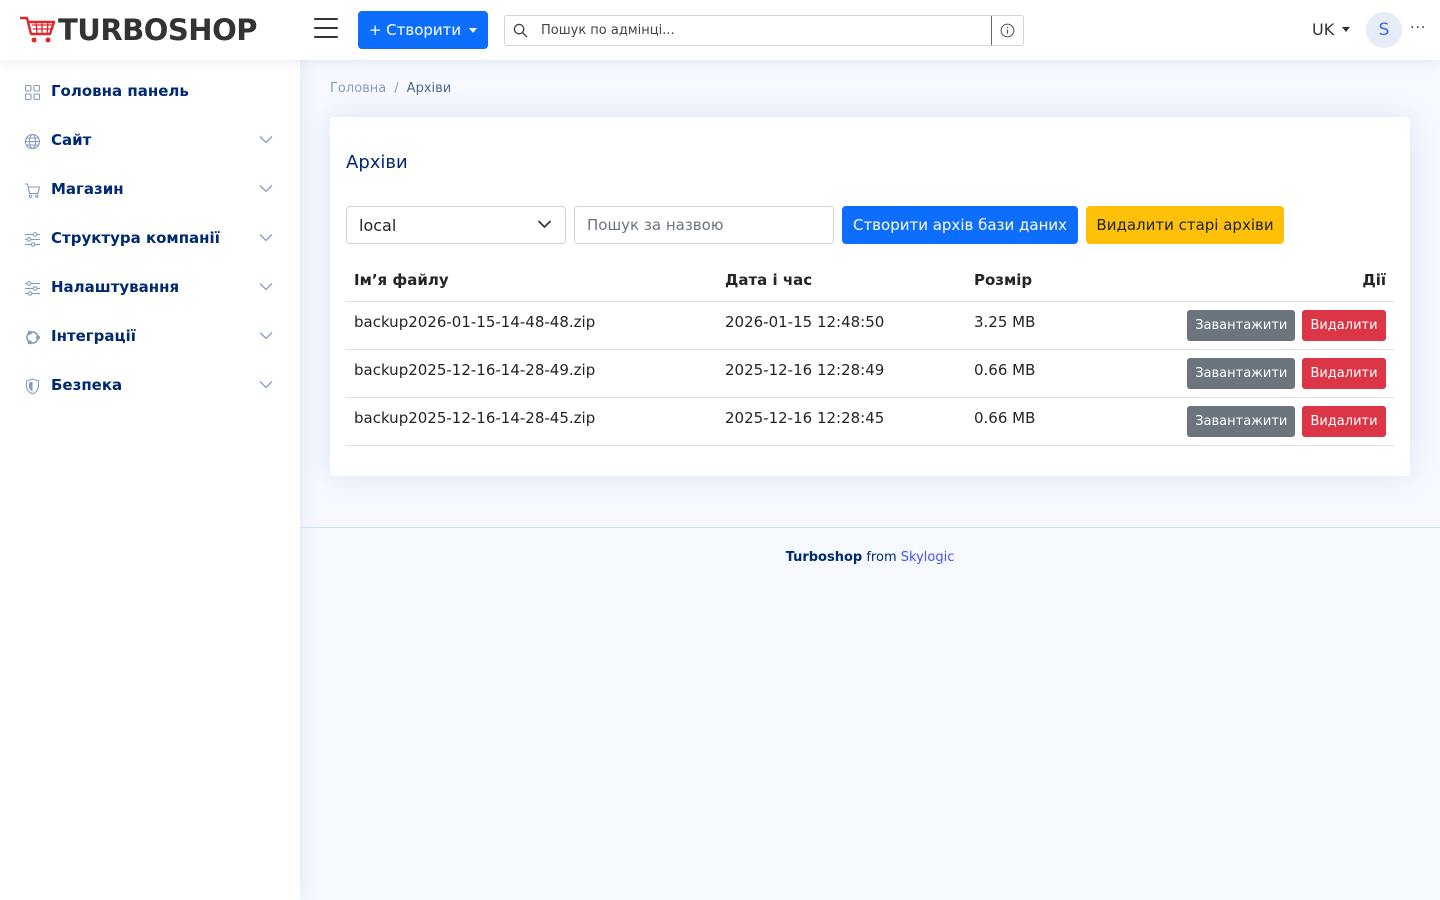  Describe the element at coordinates (358, 88) in the screenshot. I see `breadcrumb-home-link: Головна` at that location.